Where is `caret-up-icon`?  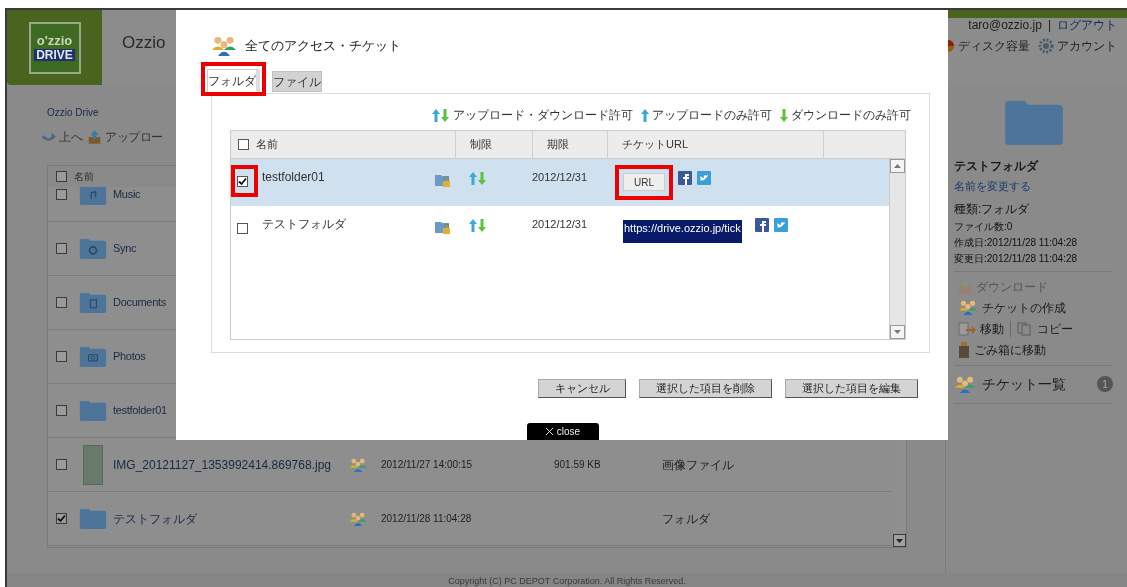 caret-up-icon is located at coordinates (897, 166).